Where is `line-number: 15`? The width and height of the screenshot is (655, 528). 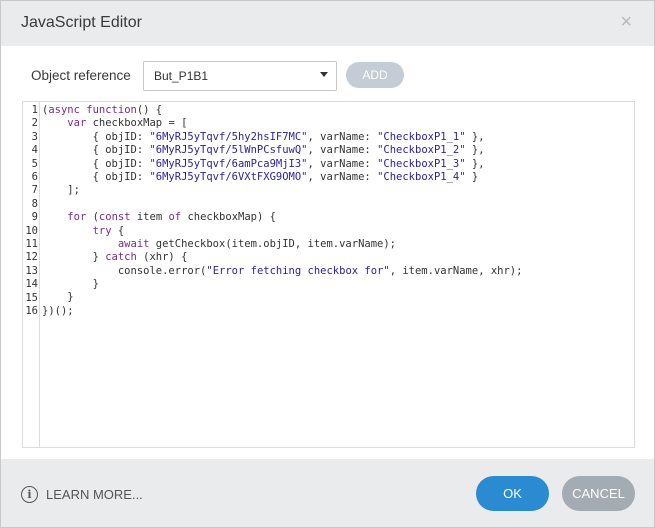 line-number: 15 is located at coordinates (31, 297).